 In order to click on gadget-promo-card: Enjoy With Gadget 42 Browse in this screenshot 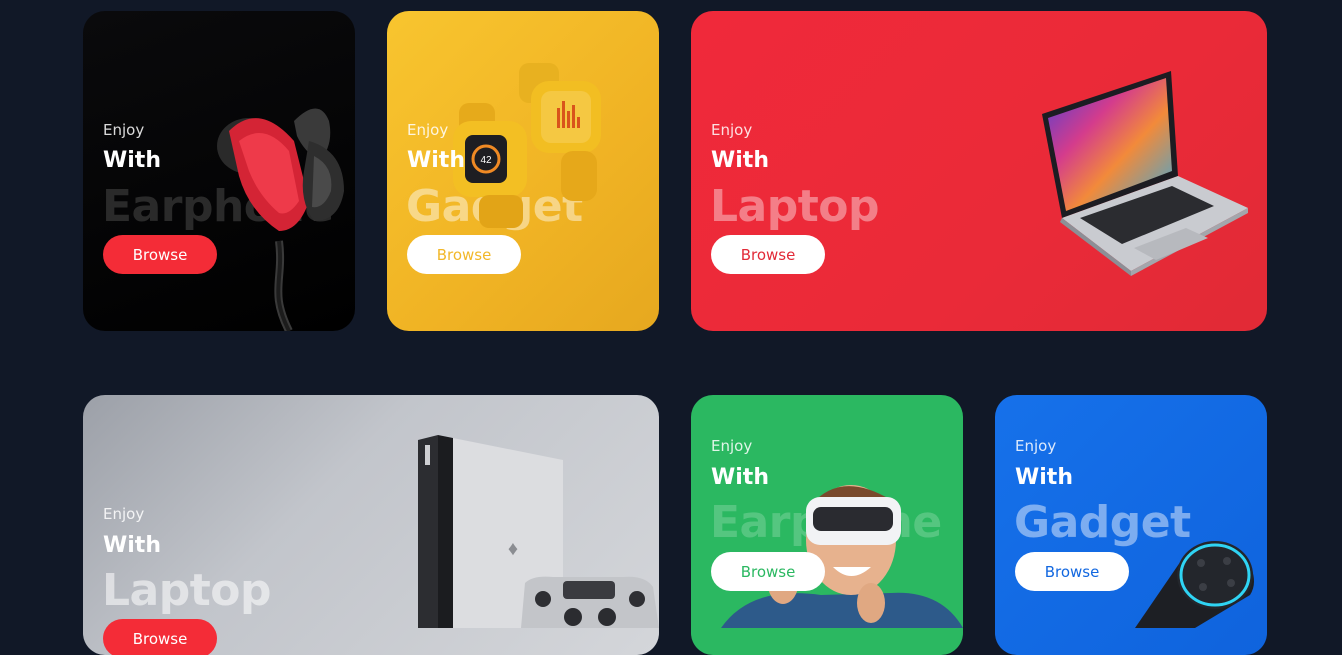, I will do `click(523, 171)`.